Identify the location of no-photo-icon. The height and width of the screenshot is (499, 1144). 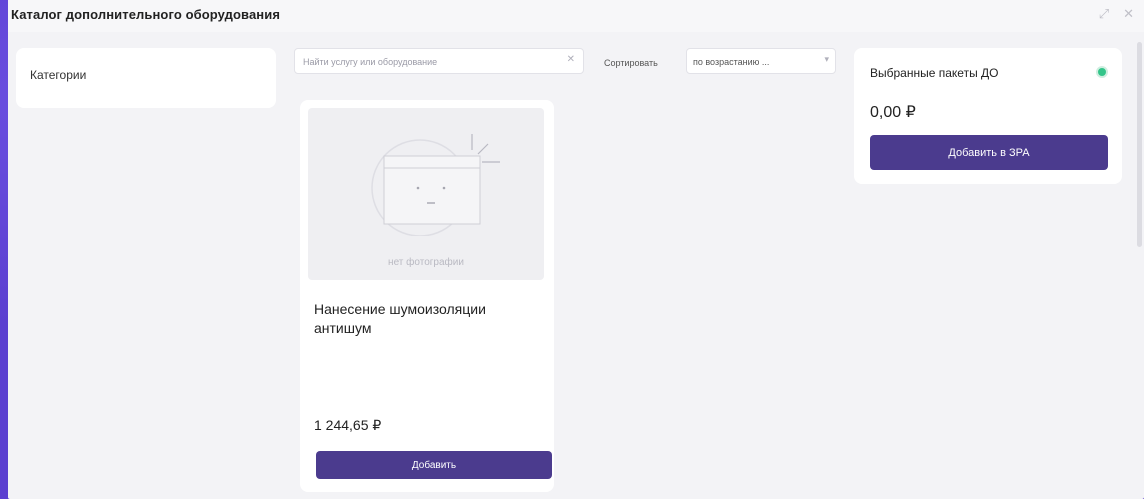
(435, 185).